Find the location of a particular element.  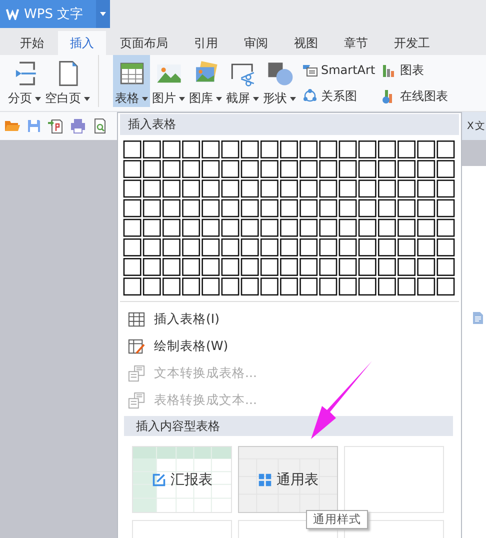

ribbon-tab: 插入 is located at coordinates (82, 43).